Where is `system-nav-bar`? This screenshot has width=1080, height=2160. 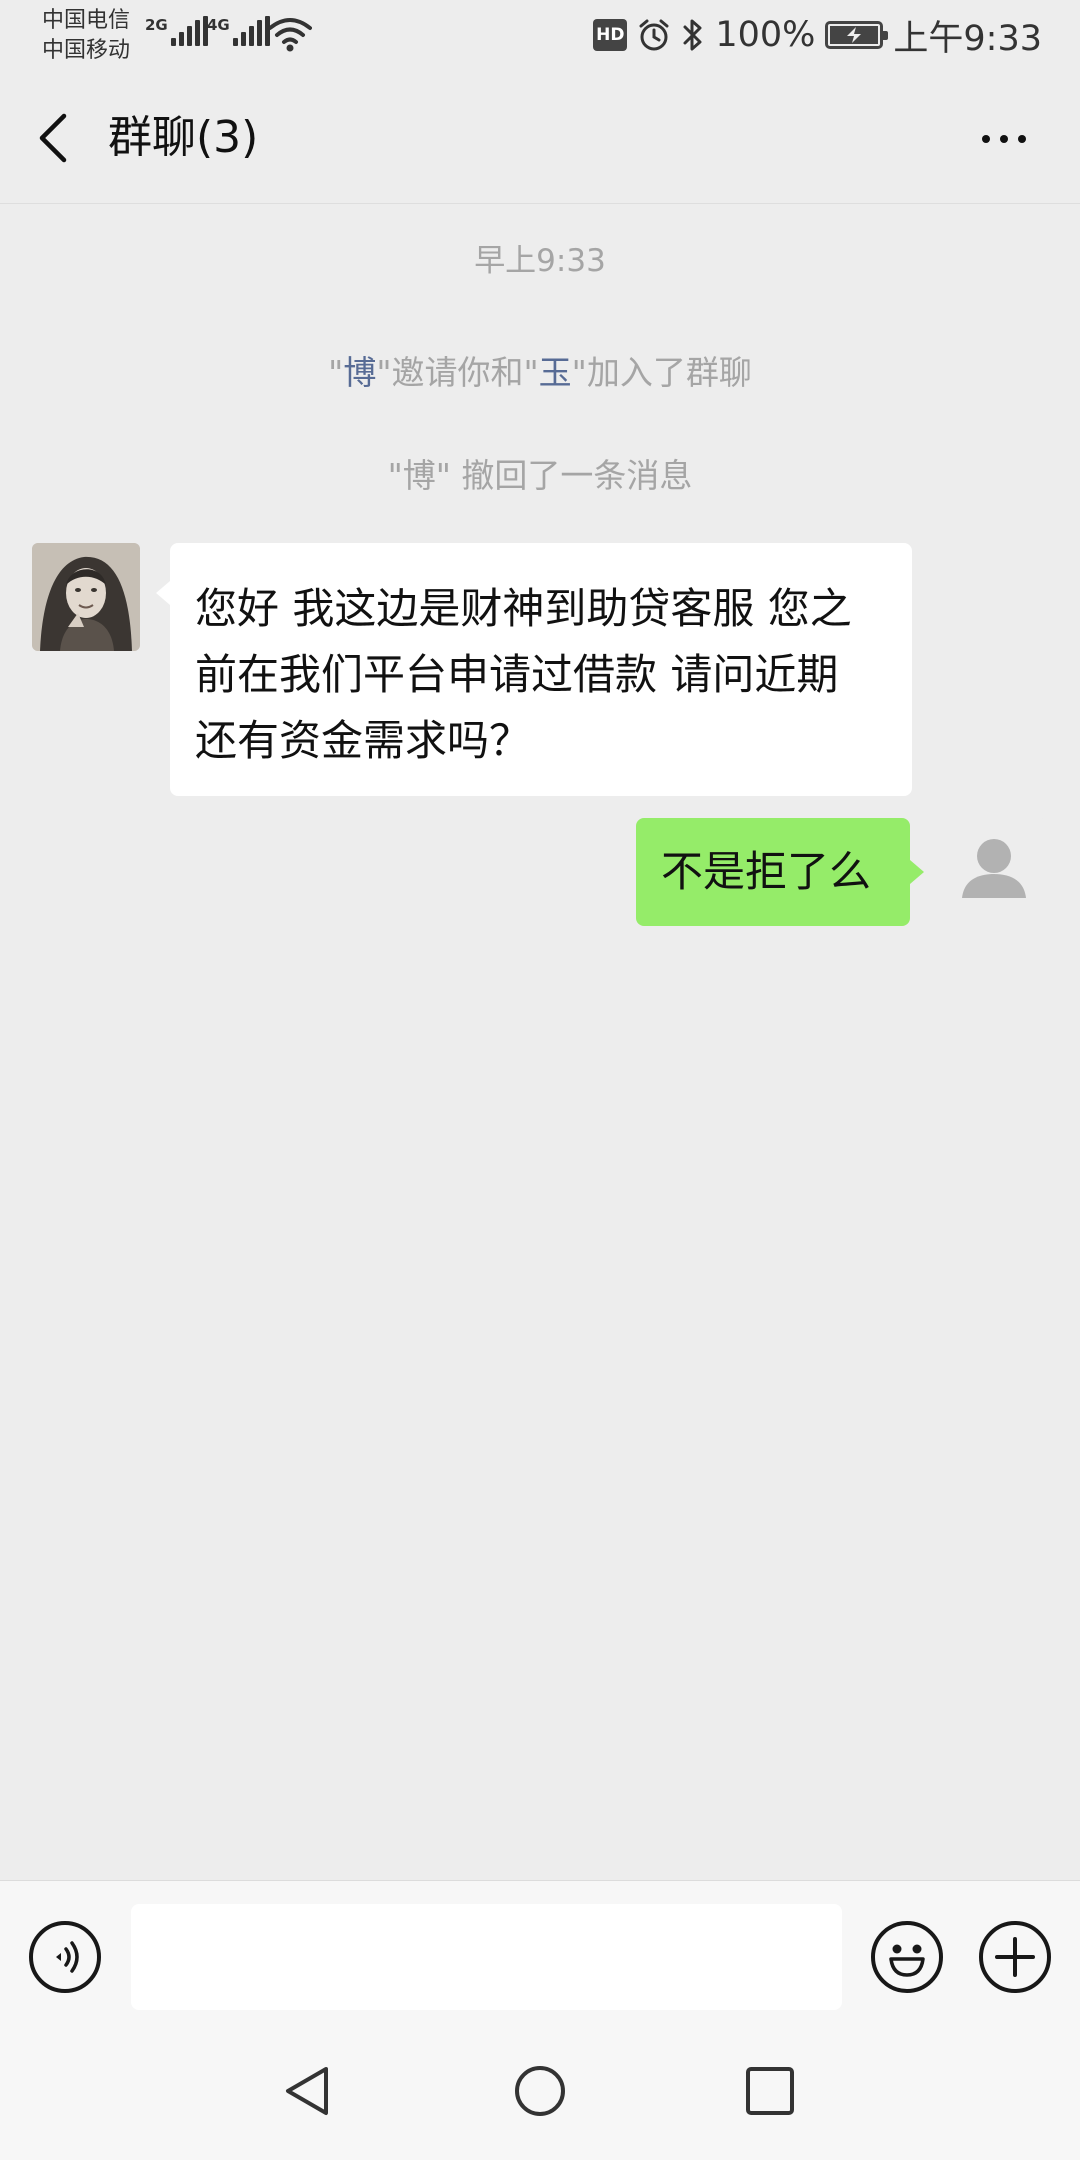
system-nav-bar is located at coordinates (540, 2087).